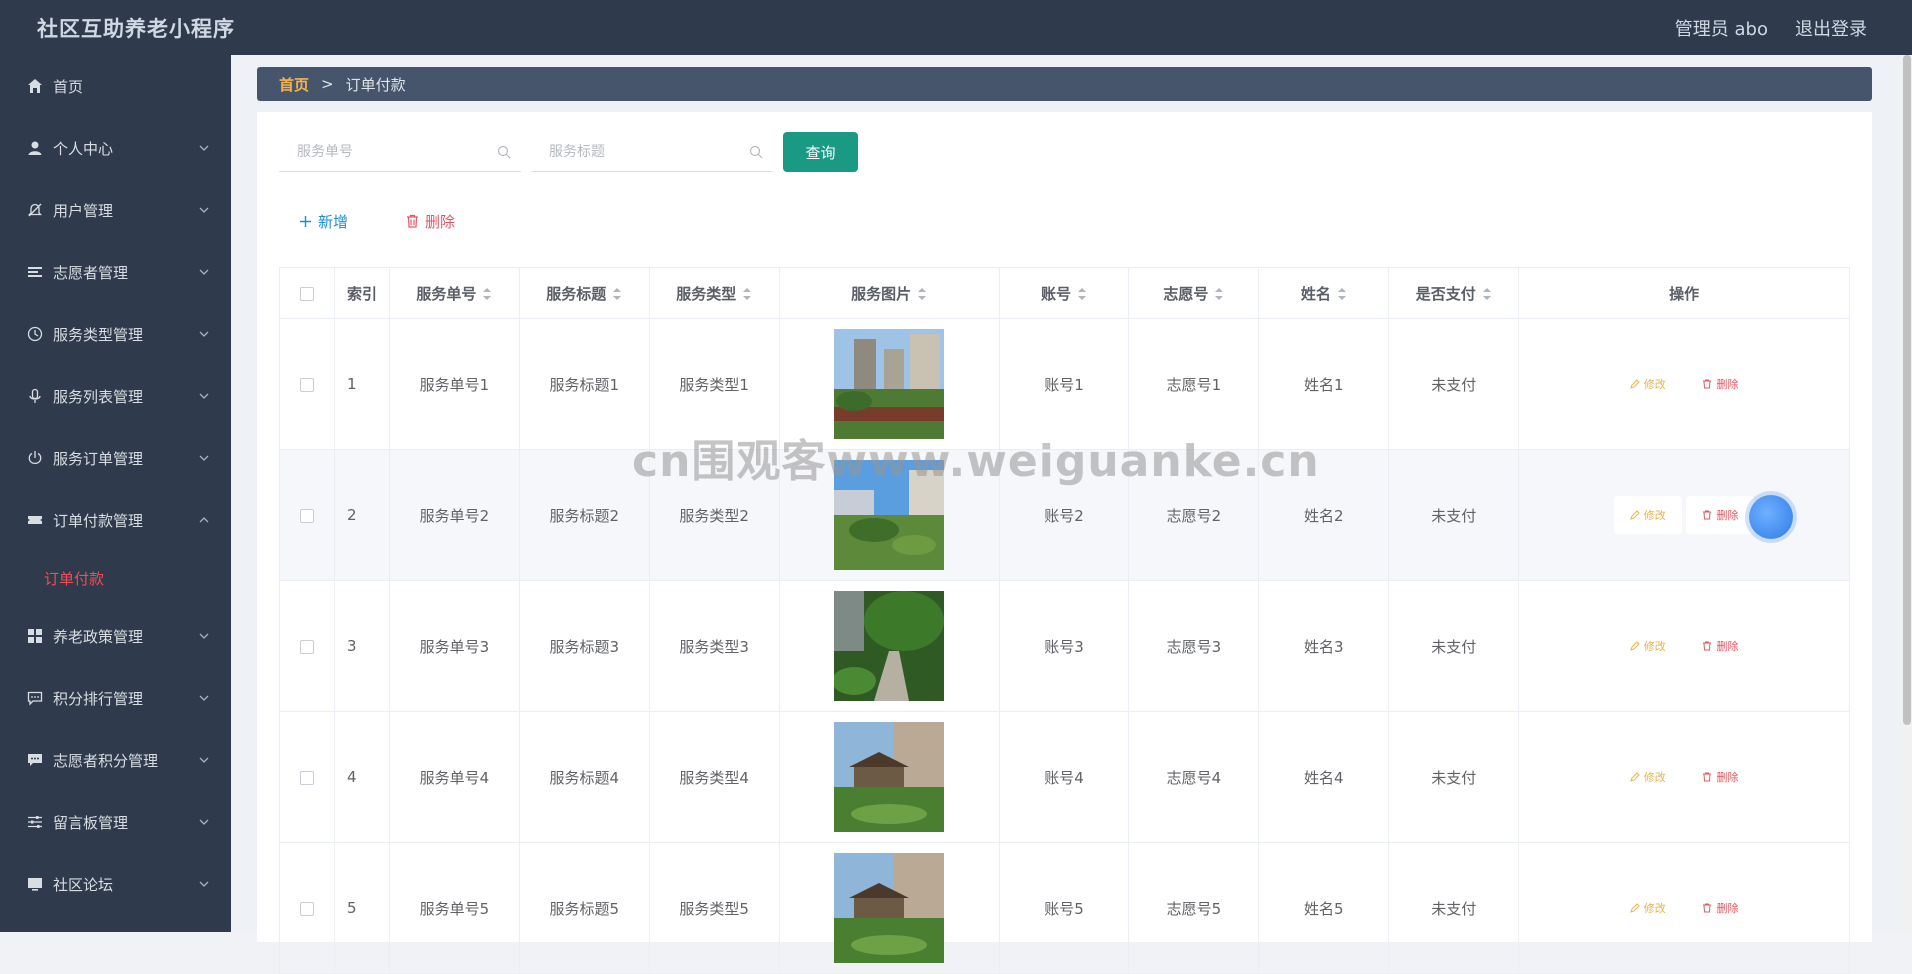 This screenshot has height=974, width=1912. I want to click on cell-order: 服务单号5, so click(454, 908).